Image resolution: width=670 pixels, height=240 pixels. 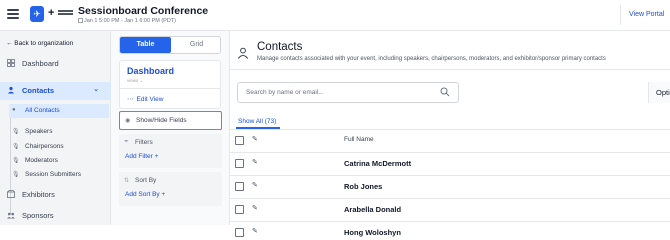 I want to click on sidebar-item-label: Exhibitors, so click(x=38, y=194).